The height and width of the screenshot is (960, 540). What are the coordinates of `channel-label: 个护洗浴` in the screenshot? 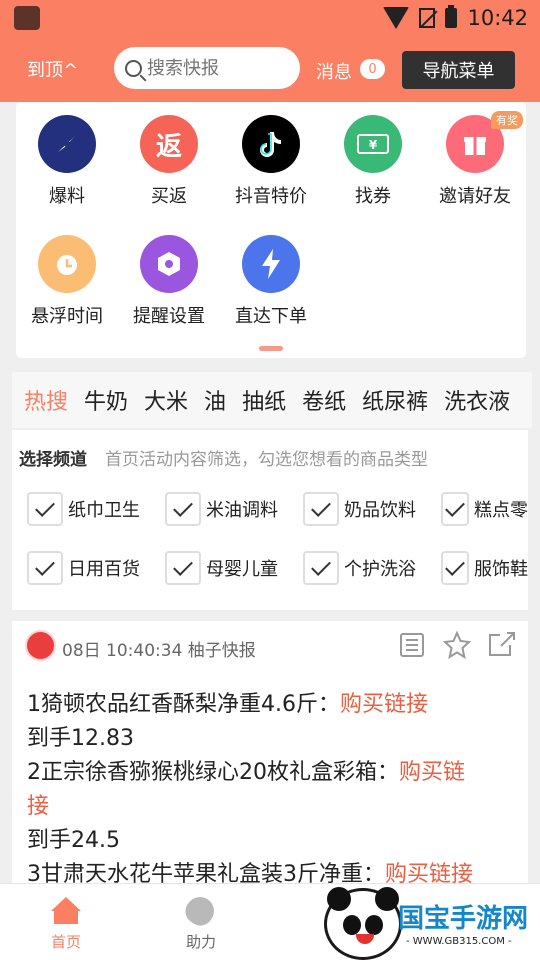 It's located at (380, 569).